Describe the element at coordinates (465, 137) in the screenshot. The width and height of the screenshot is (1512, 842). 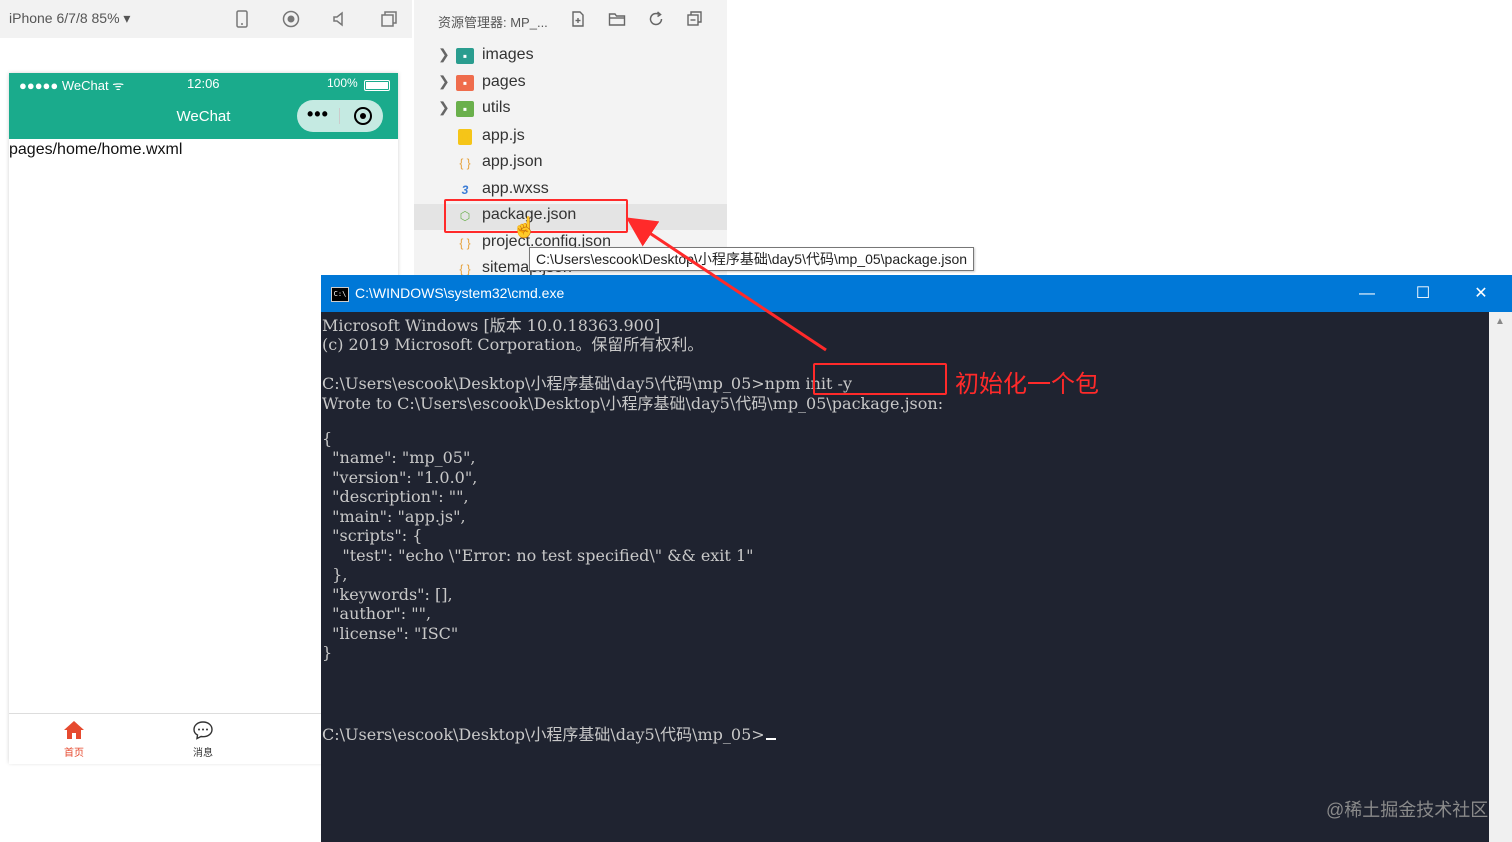
I see `js-file-icon: ■` at that location.